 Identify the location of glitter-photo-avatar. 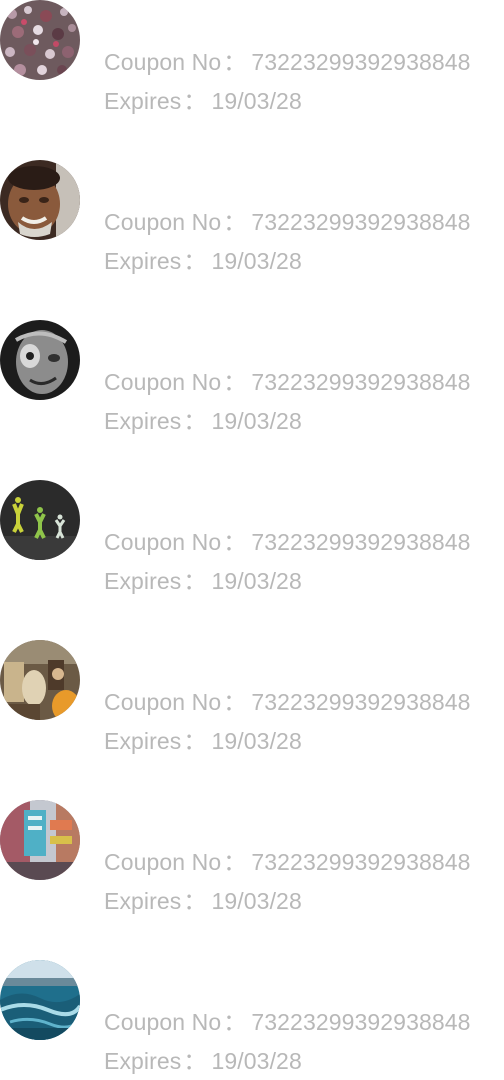
(40, 40).